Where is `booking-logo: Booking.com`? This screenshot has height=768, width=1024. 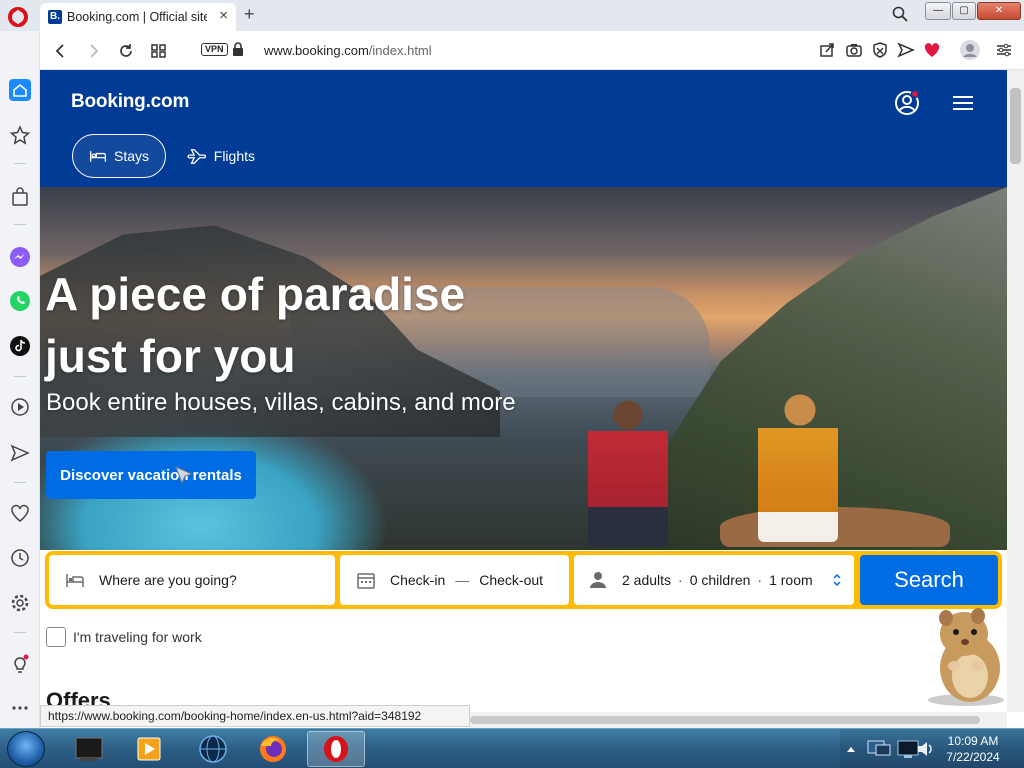
booking-logo: Booking.com is located at coordinates (130, 102).